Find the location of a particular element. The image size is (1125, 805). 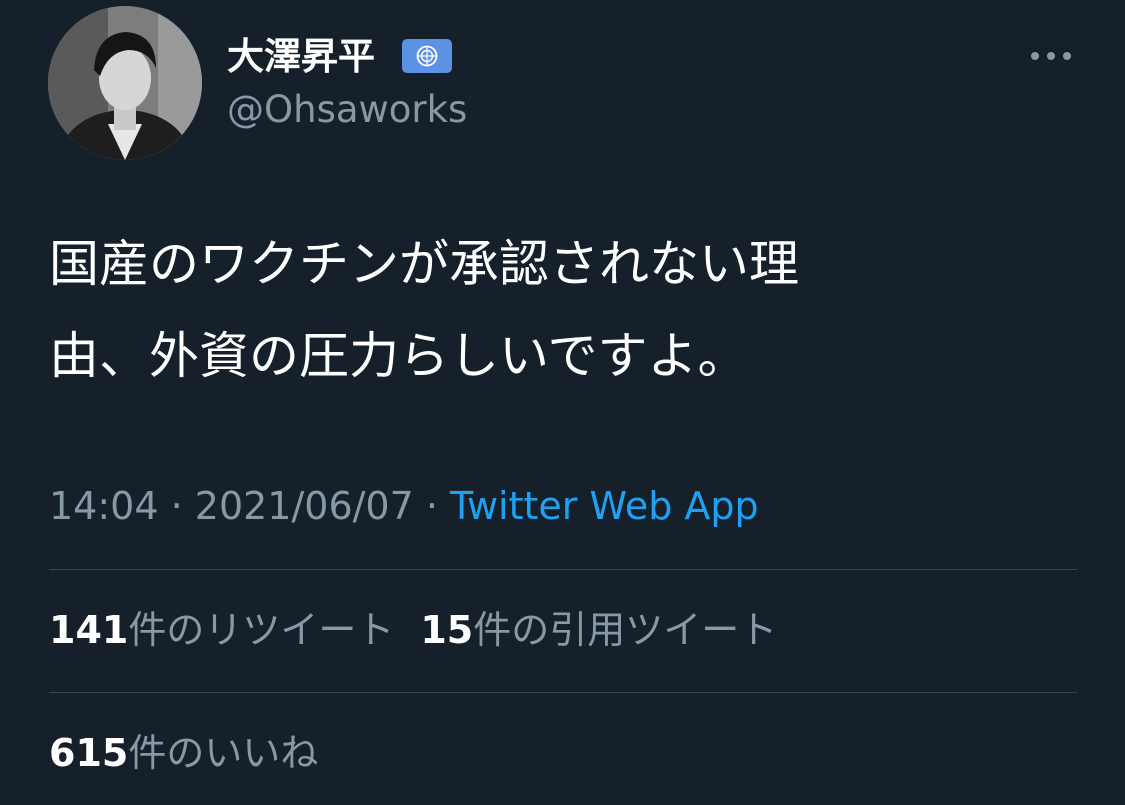

user-handle: @Ohsaworks is located at coordinates (347, 110).